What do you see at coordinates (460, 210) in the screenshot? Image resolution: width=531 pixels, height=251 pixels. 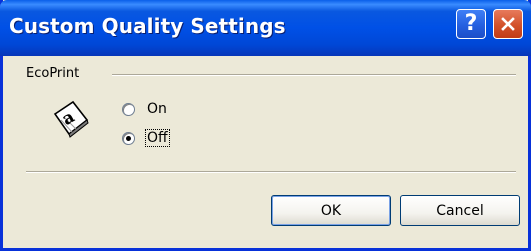 I see `cancel-button: Cancel` at bounding box center [460, 210].